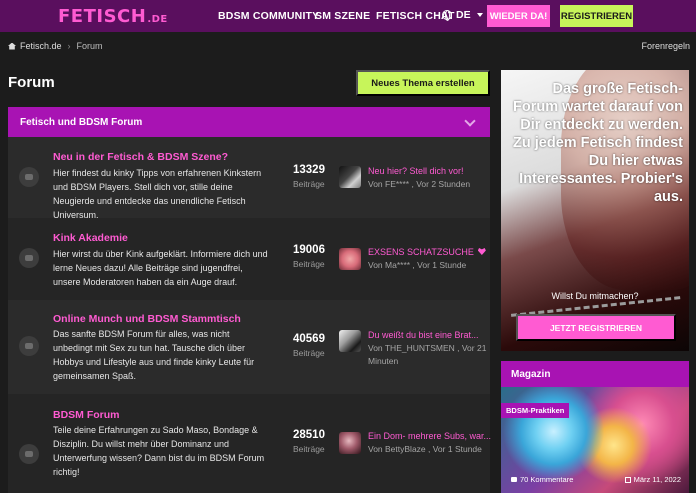 The height and width of the screenshot is (493, 696). Describe the element at coordinates (425, 449) in the screenshot. I see `last-post-meta: Von BettyBlaze , Vor 1 Stunde` at that location.